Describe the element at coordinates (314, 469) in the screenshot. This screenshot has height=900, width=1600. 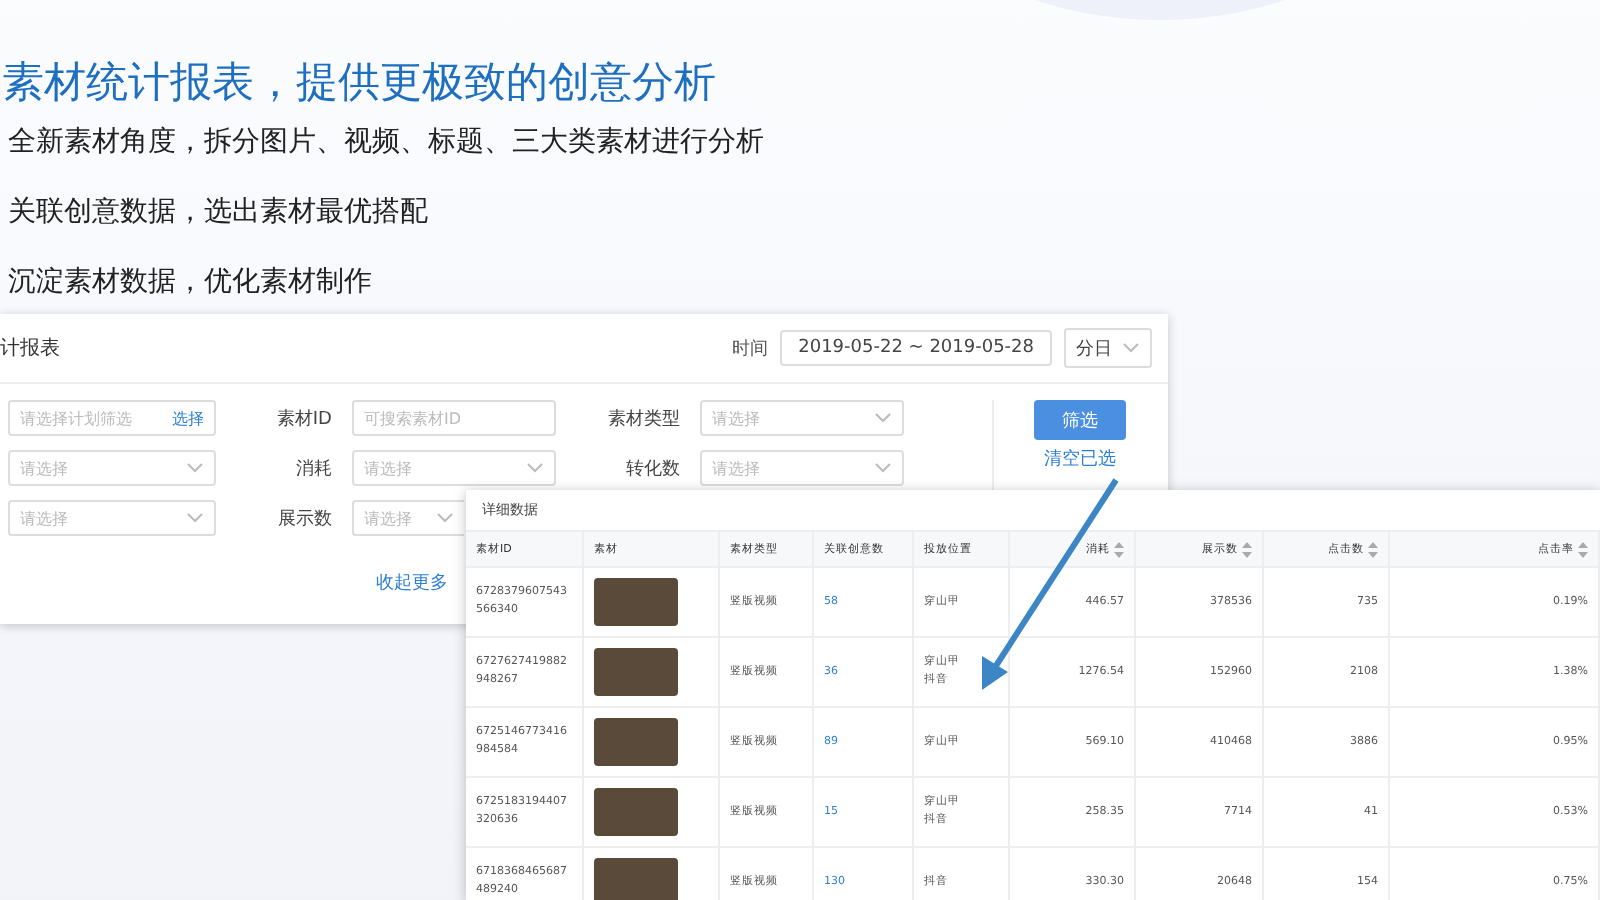
I see `field-label: 消耗` at that location.